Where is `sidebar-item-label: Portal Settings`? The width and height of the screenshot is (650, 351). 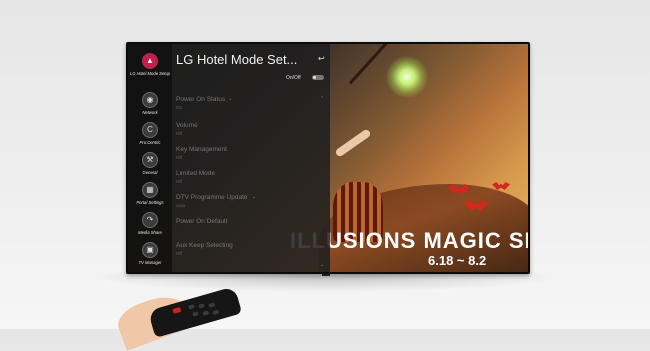 sidebar-item-label: Portal Settings is located at coordinates (150, 202).